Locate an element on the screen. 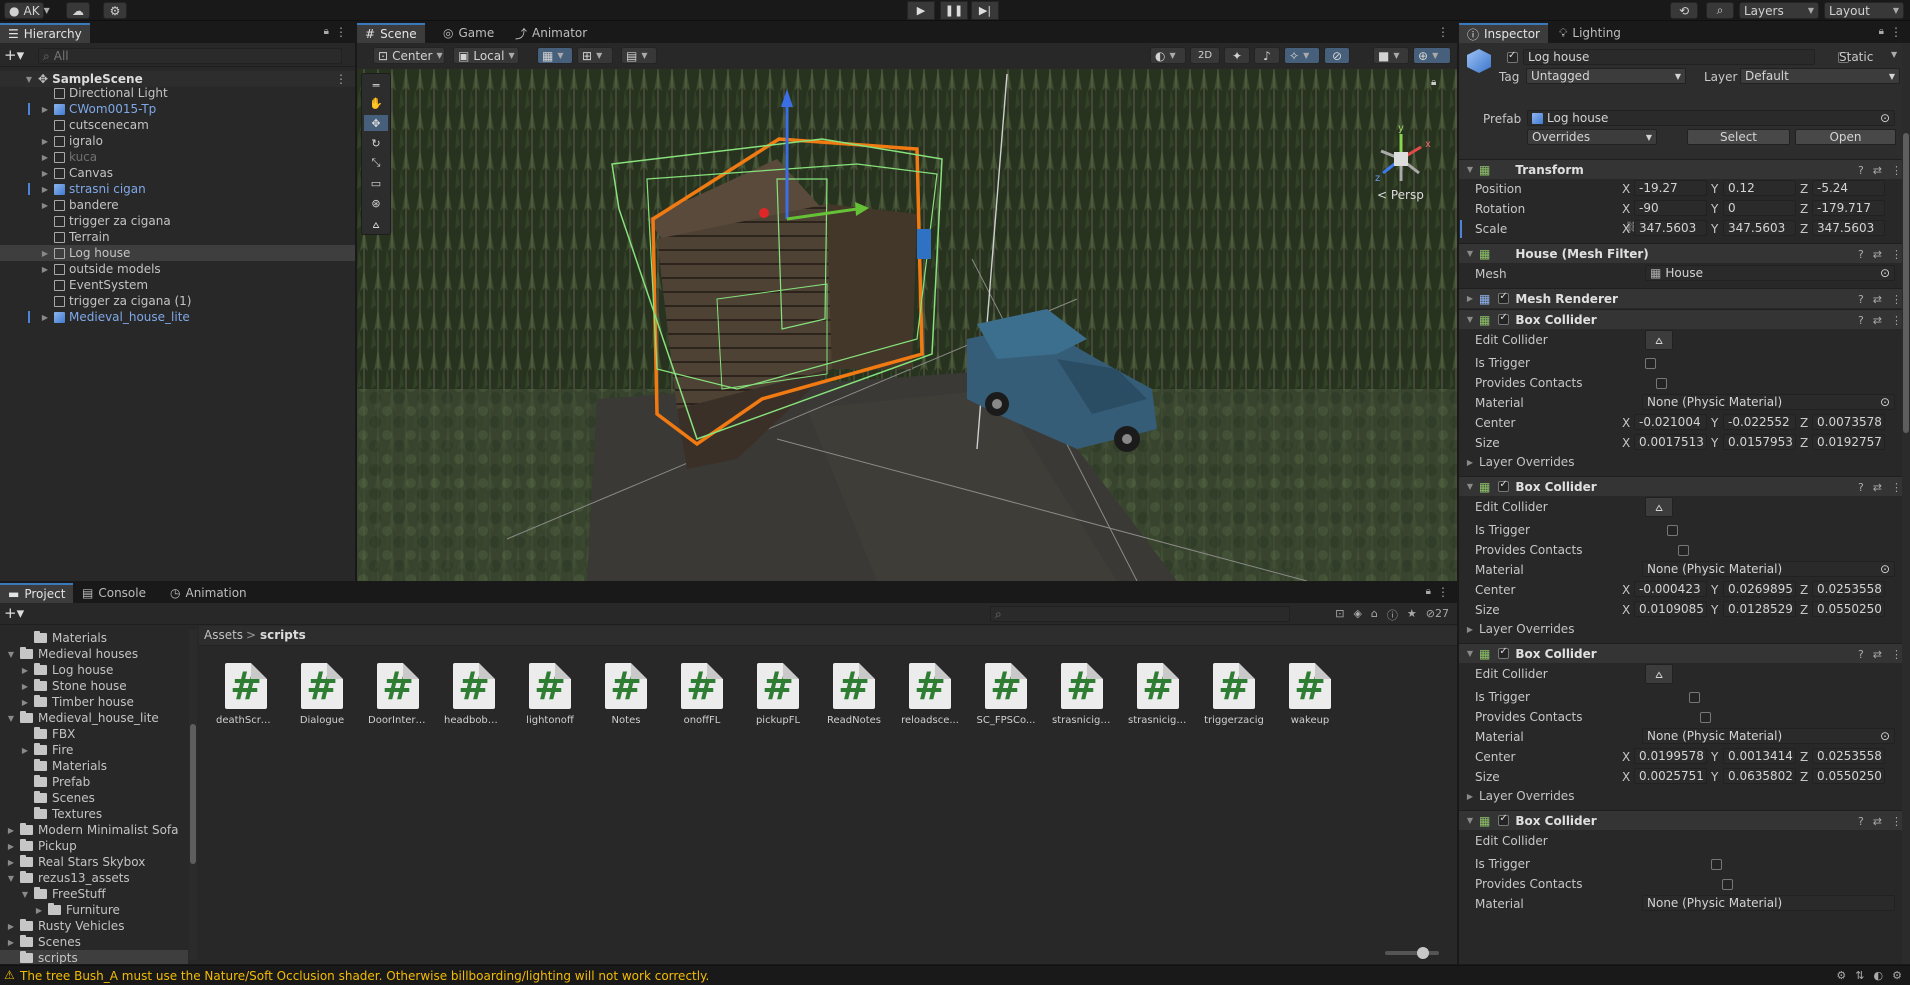 This screenshot has height=985, width=1910. hierarchy-item: trigger za cigana (1) is located at coordinates (177, 301).